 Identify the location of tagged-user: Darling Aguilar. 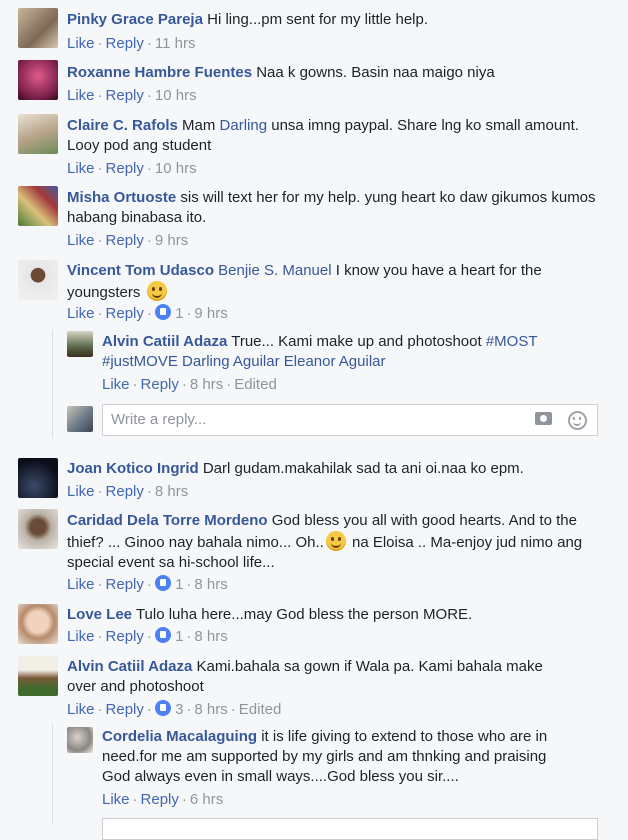
(231, 361).